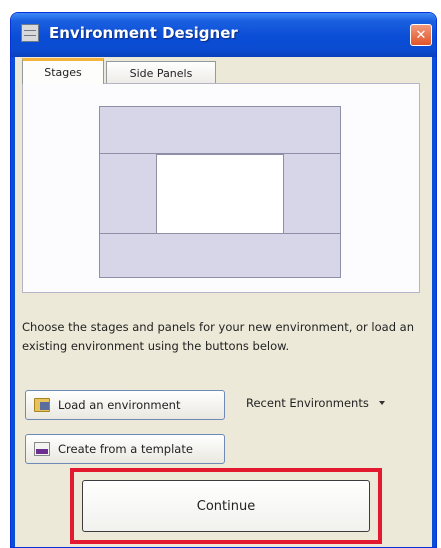  Describe the element at coordinates (13, 302) in the screenshot. I see `window-frame-left` at that location.